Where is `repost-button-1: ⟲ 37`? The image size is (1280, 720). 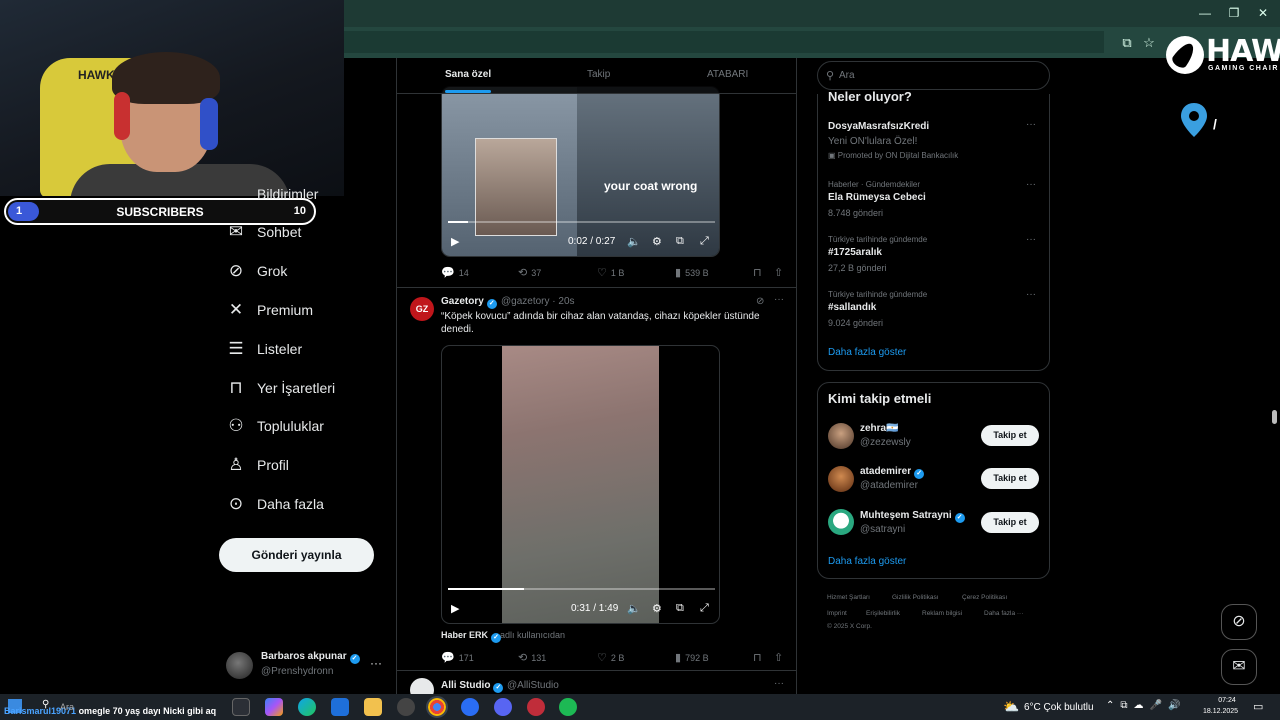 repost-button-1: ⟲ 37 is located at coordinates (529, 272).